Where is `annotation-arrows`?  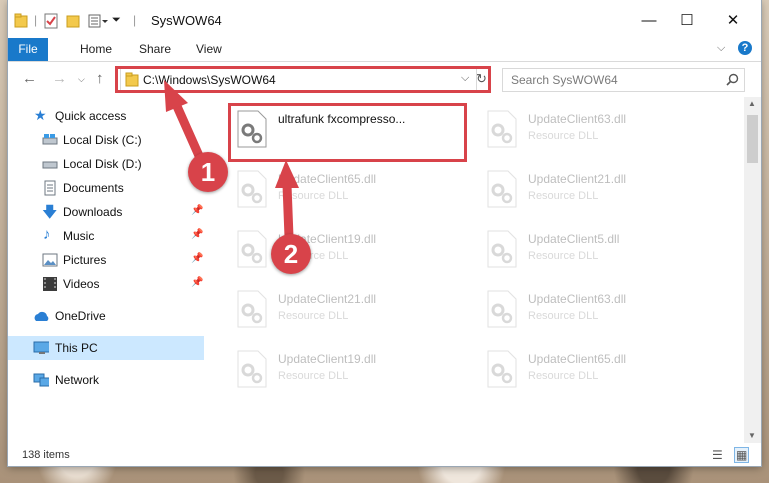 annotation-arrows is located at coordinates (231, 161).